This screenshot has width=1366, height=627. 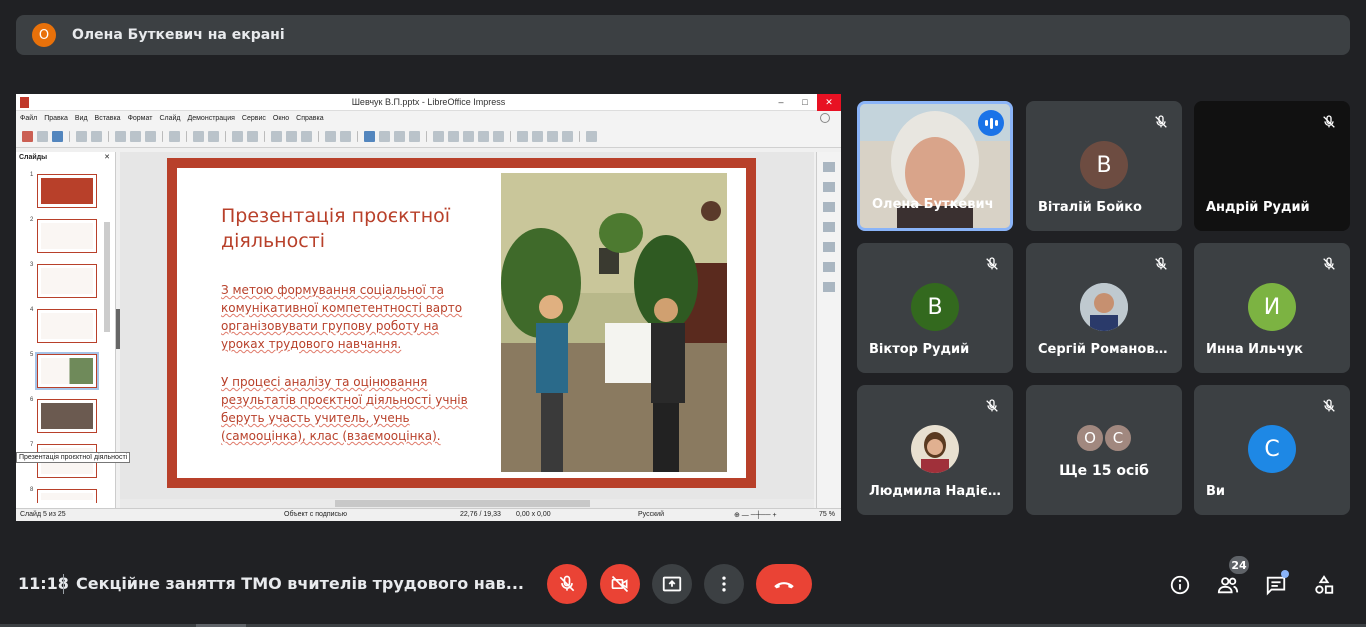 I want to click on maximize-button: □, so click(x=805, y=102).